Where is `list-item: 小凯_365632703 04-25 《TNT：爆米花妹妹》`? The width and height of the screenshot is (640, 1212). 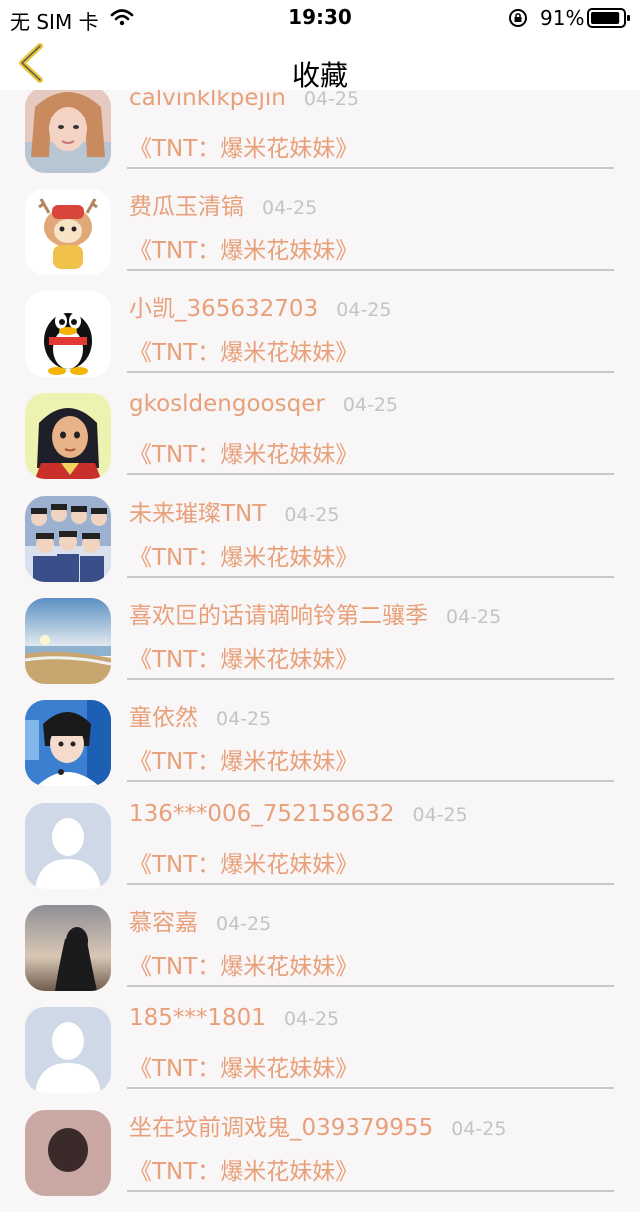
list-item: 小凯_365632703 04-25 《TNT：爆米花妹妹》 is located at coordinates (320, 342).